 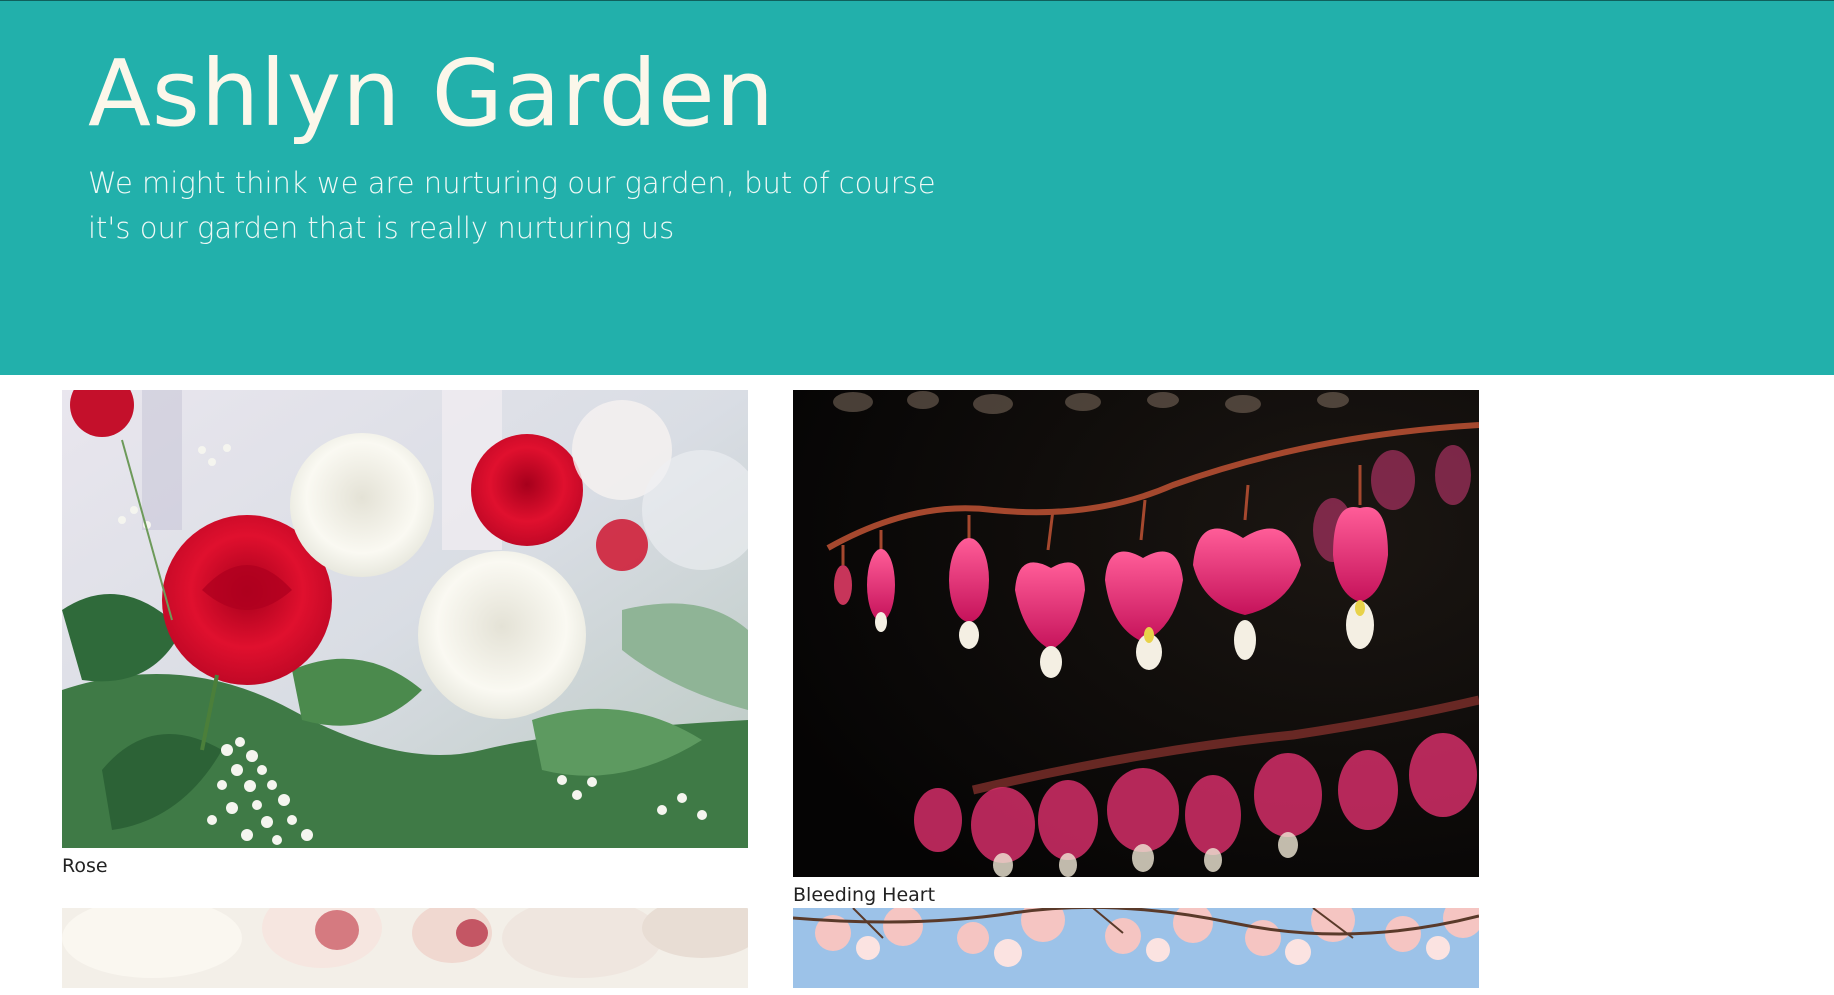 I want to click on gallery-card-cherry-blossom, so click(x=1136, y=951).